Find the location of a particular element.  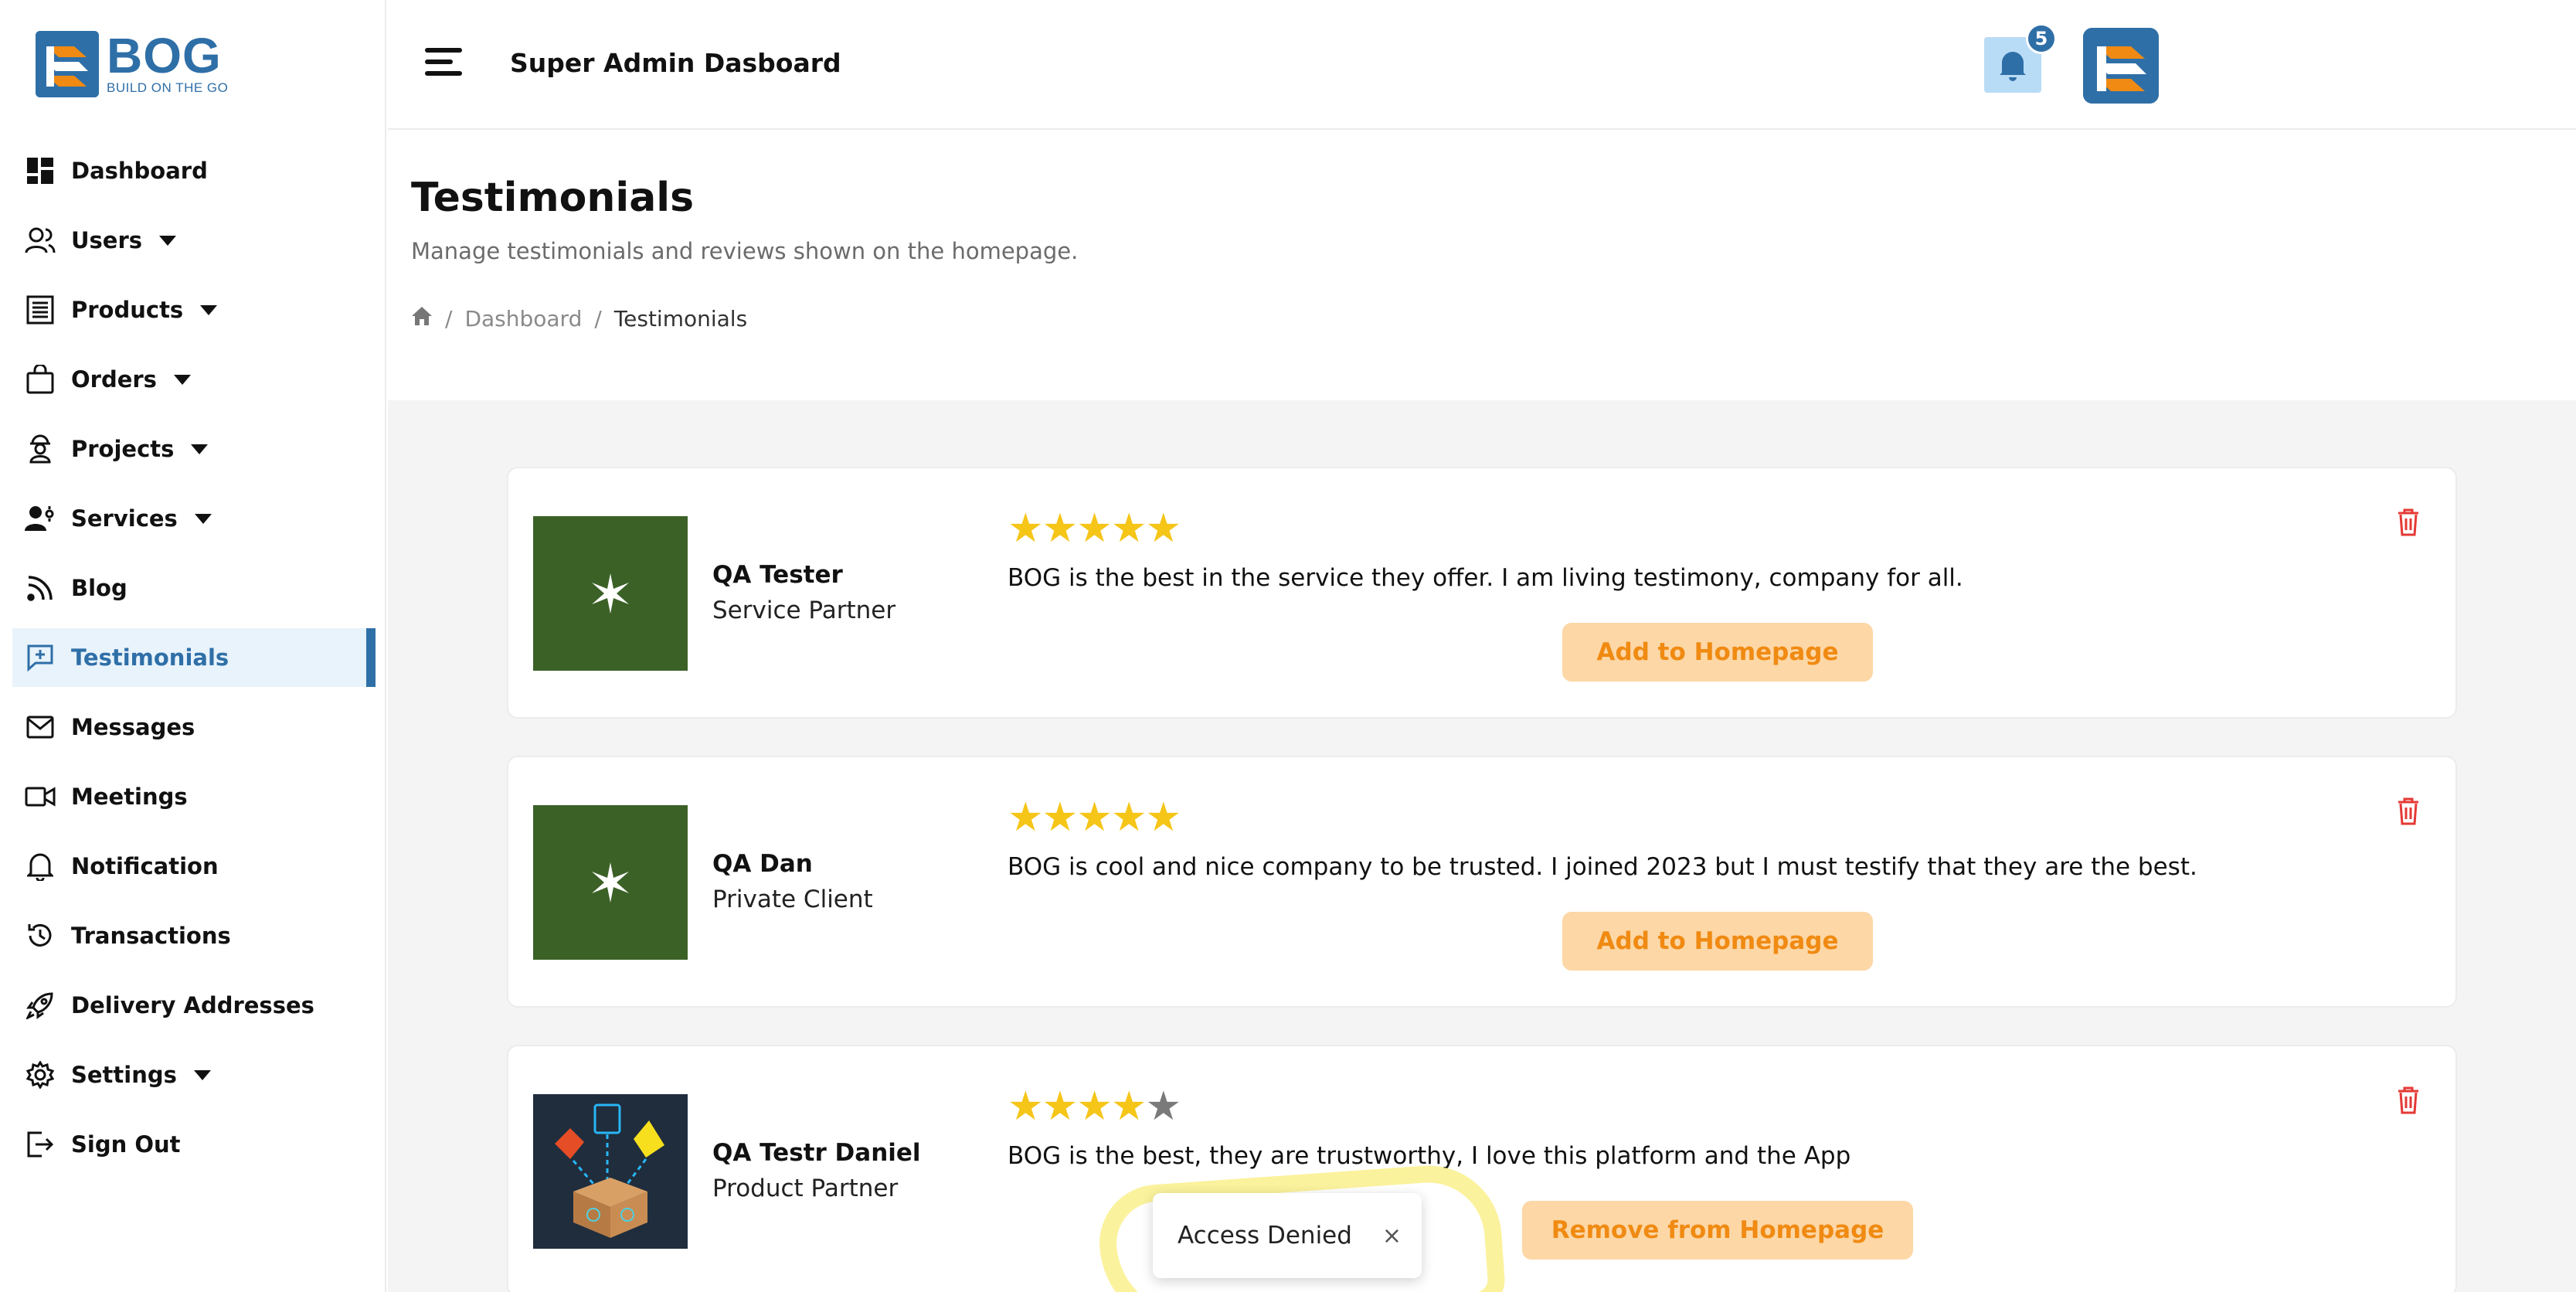

user-avatar is located at coordinates (2121, 66).